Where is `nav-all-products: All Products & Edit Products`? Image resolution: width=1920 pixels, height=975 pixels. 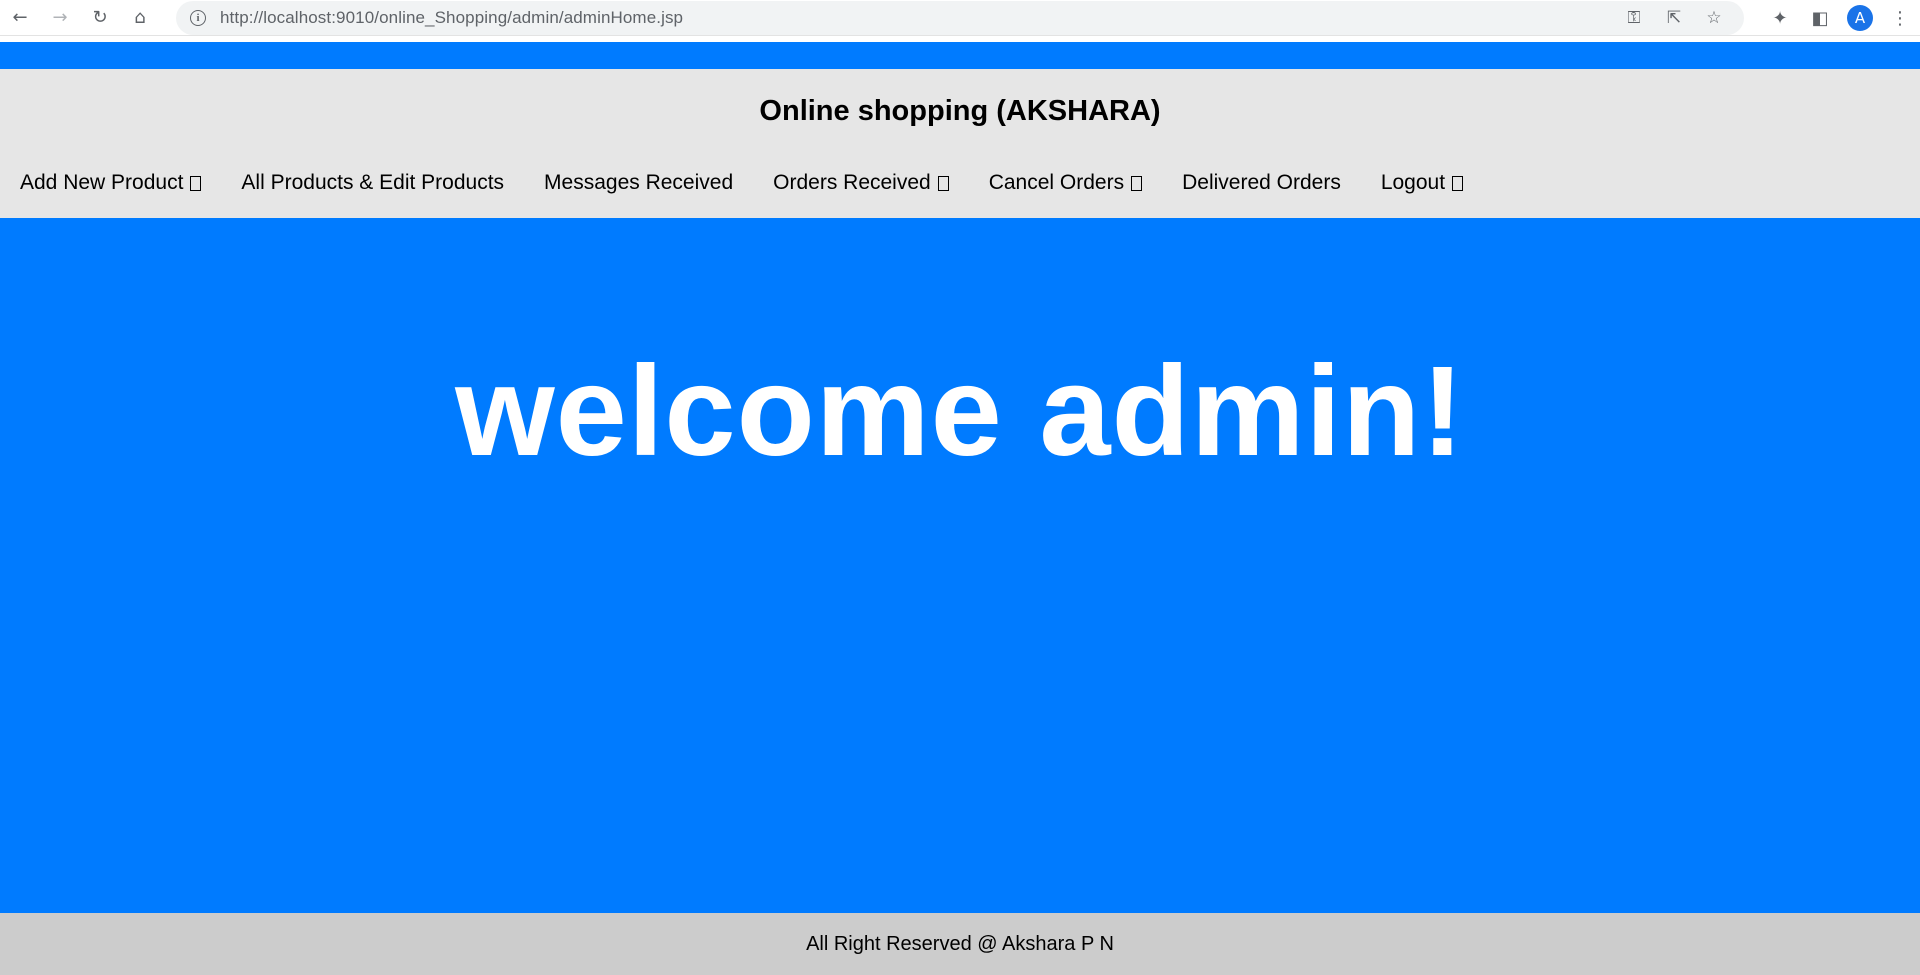
nav-all-products: All Products & Edit Products is located at coordinates (372, 183).